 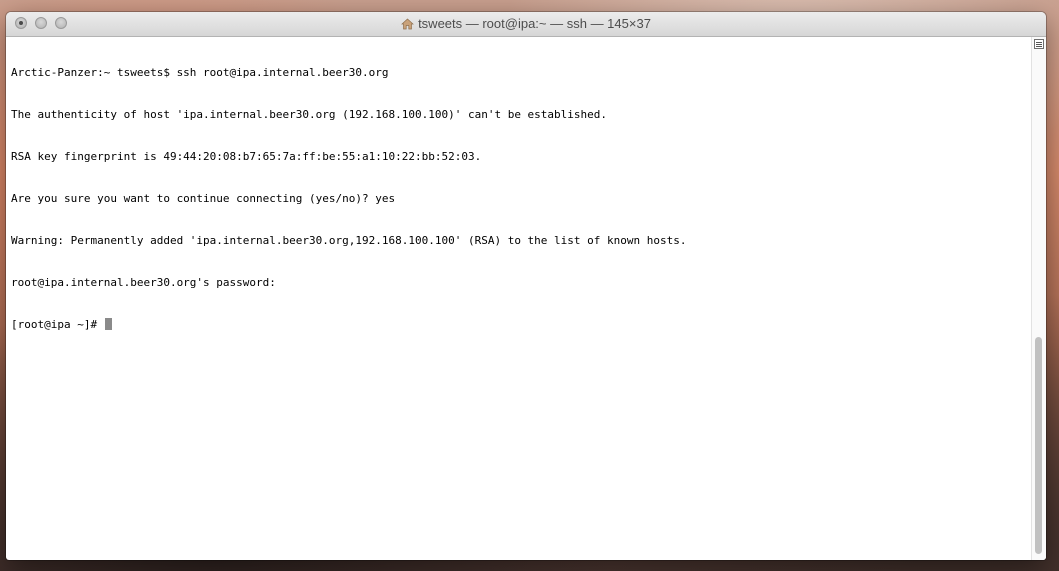 I want to click on window-title: tsweets — root@ipa:~ — ssh — 145×37, so click(x=526, y=25).